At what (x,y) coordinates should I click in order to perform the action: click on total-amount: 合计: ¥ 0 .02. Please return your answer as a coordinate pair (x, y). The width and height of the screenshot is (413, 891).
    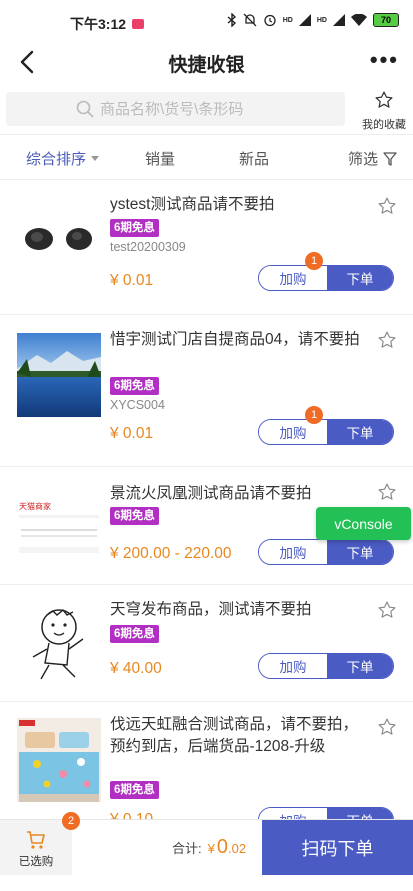
    Looking at the image, I should click on (209, 847).